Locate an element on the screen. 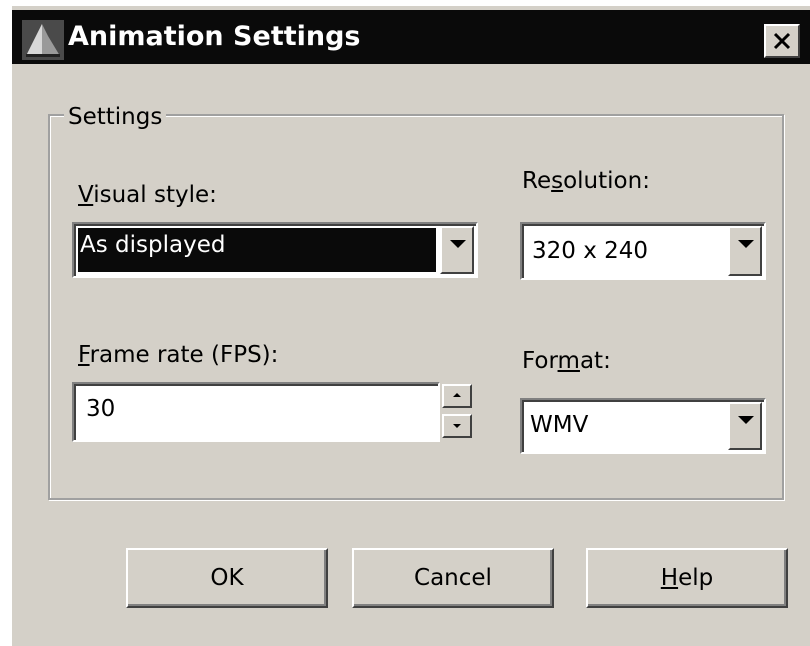 The image size is (810, 646). settings-group-label: Settings is located at coordinates (115, 117).